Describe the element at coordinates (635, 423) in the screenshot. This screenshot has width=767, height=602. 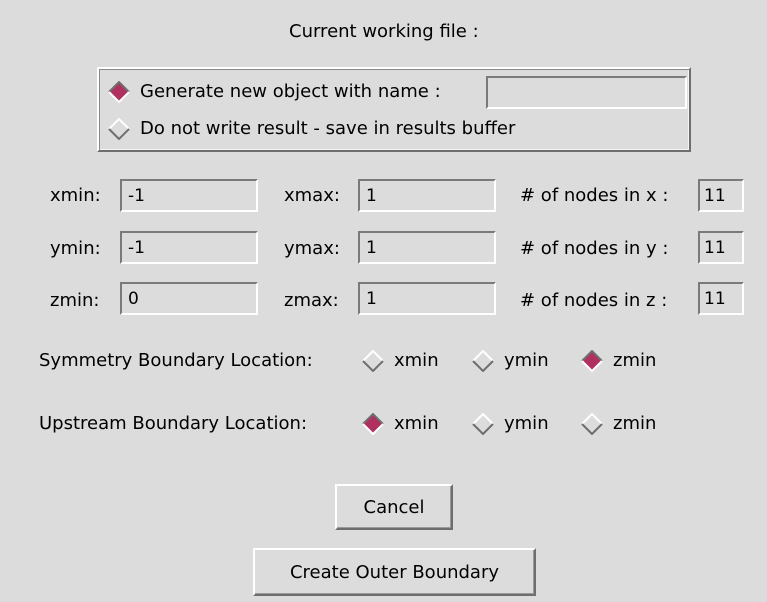
I see `upstream-zmin-label: zmin` at that location.